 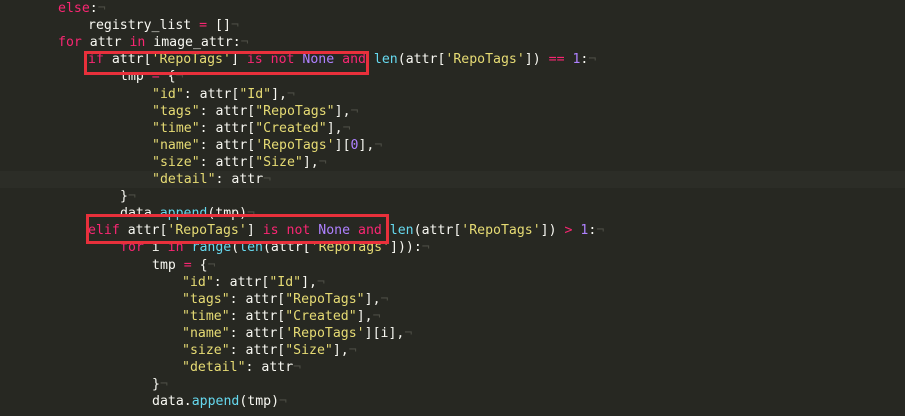 I want to click on code-token: for, so click(x=132, y=248).